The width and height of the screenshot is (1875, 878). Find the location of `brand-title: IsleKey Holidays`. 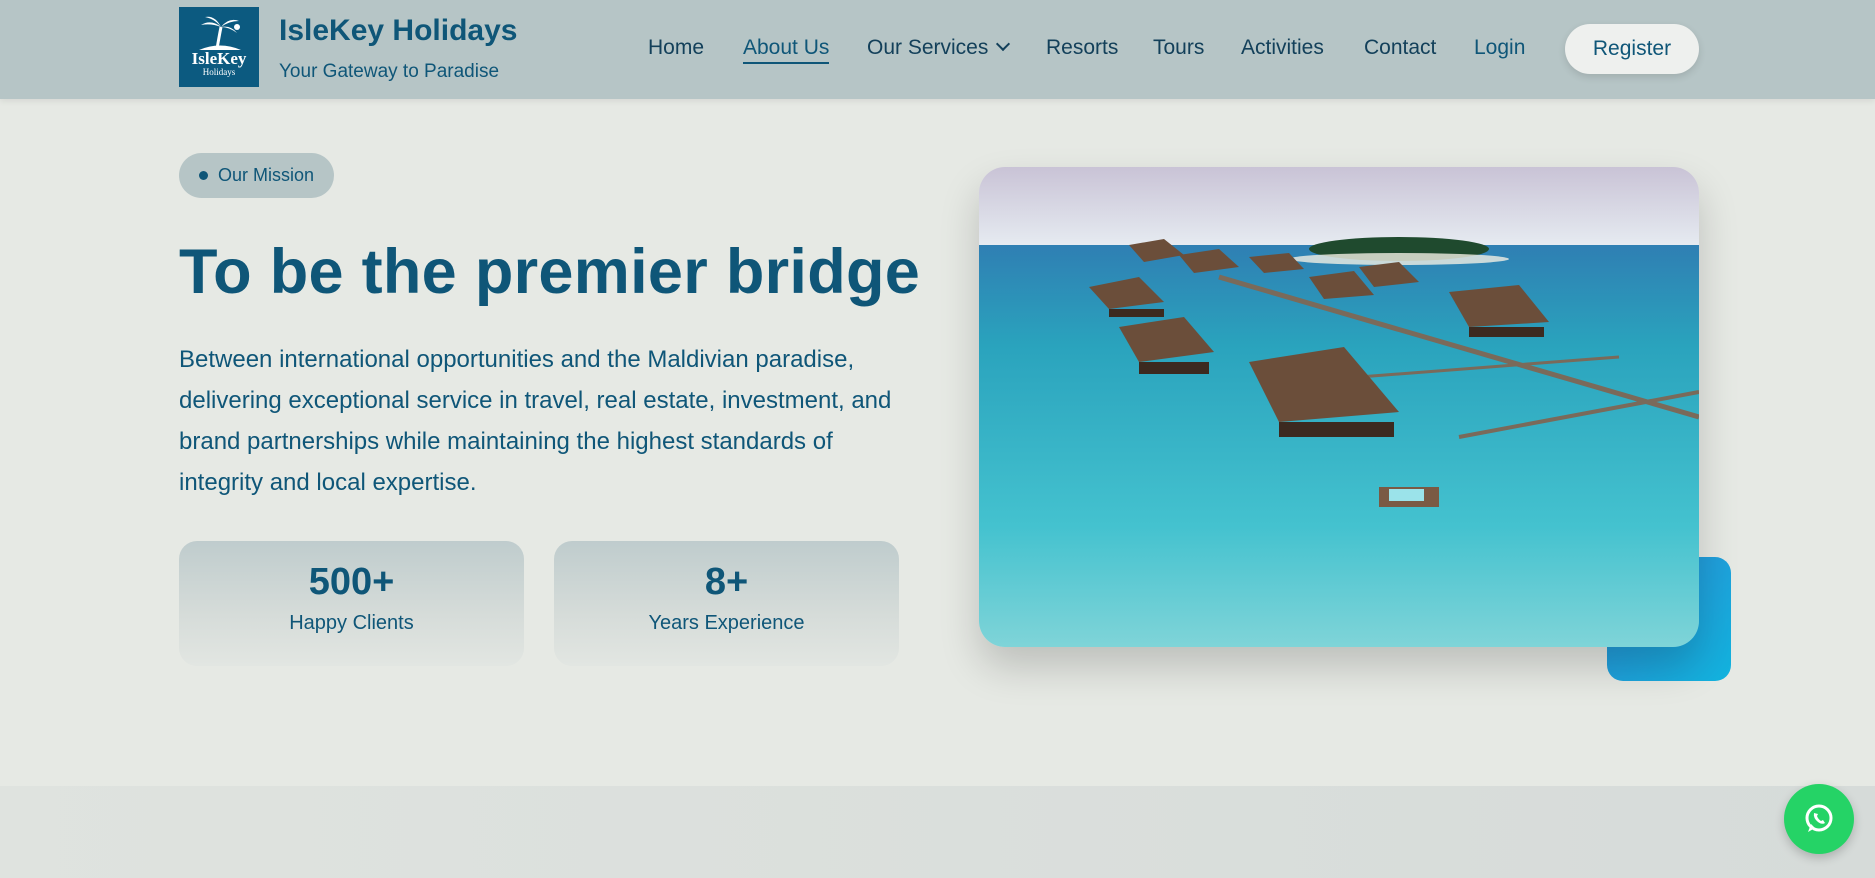

brand-title: IsleKey Holidays is located at coordinates (398, 31).